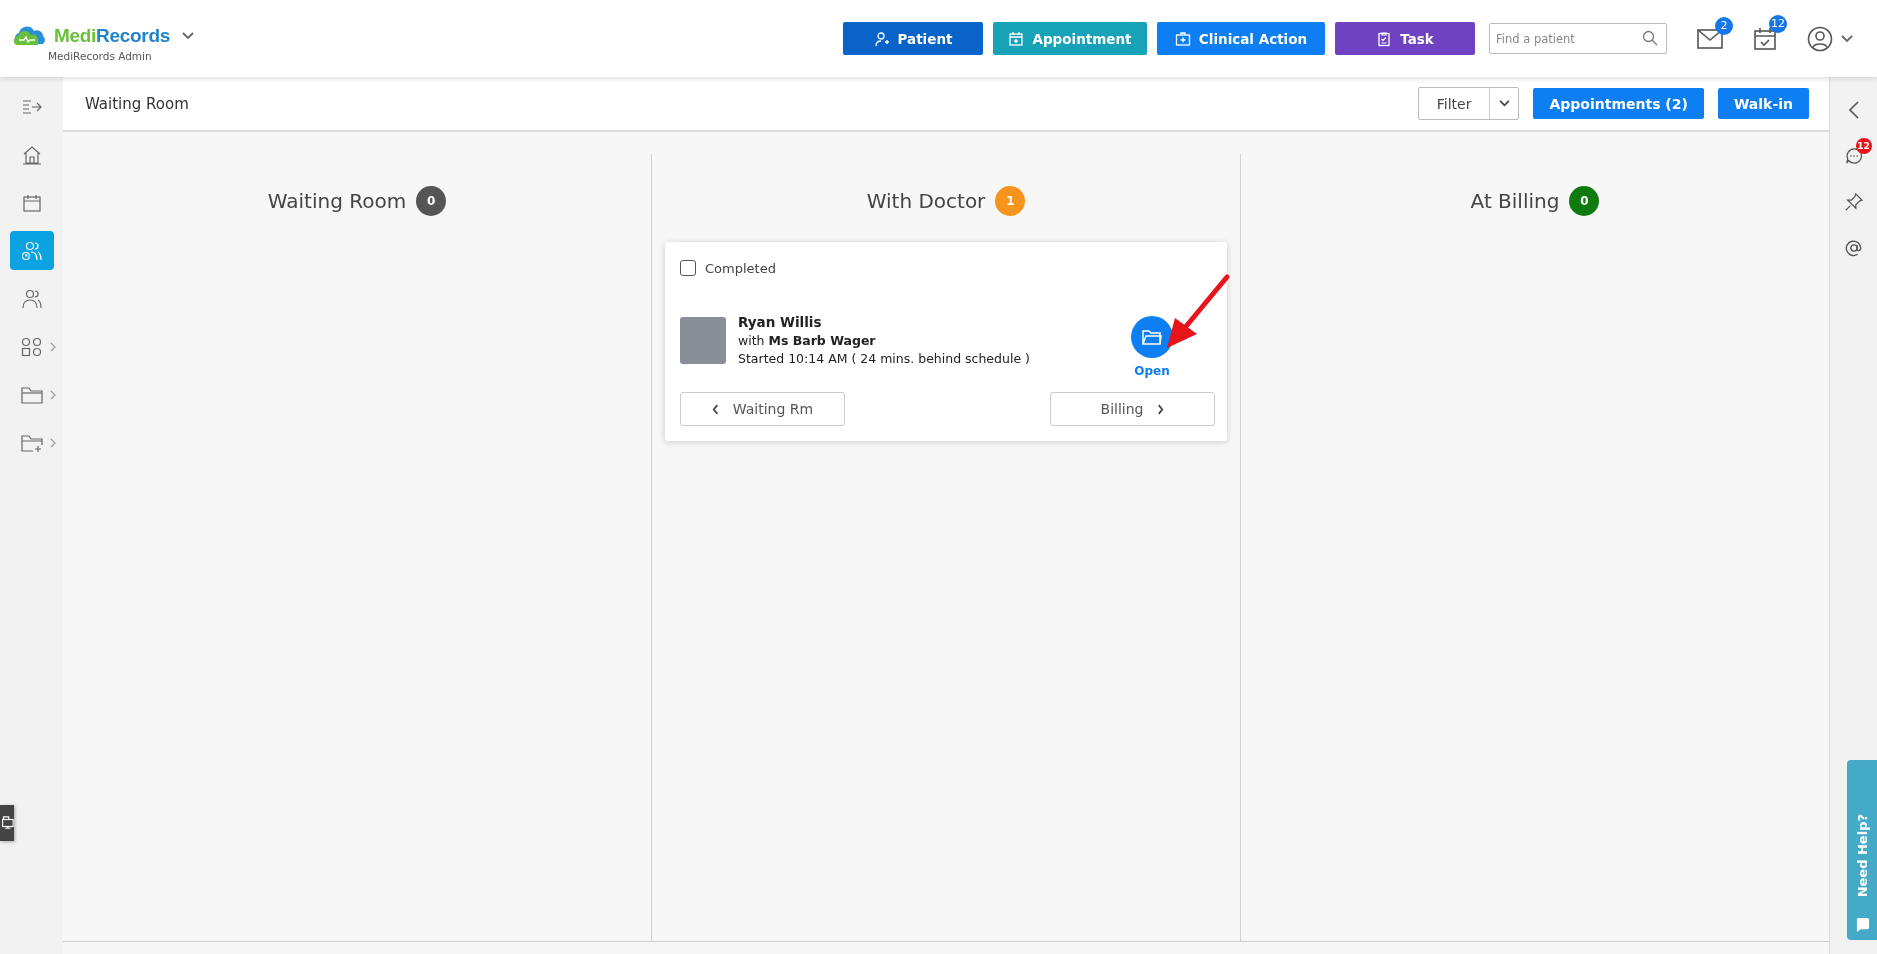  Describe the element at coordinates (31, 298) in the screenshot. I see `people-icon` at that location.